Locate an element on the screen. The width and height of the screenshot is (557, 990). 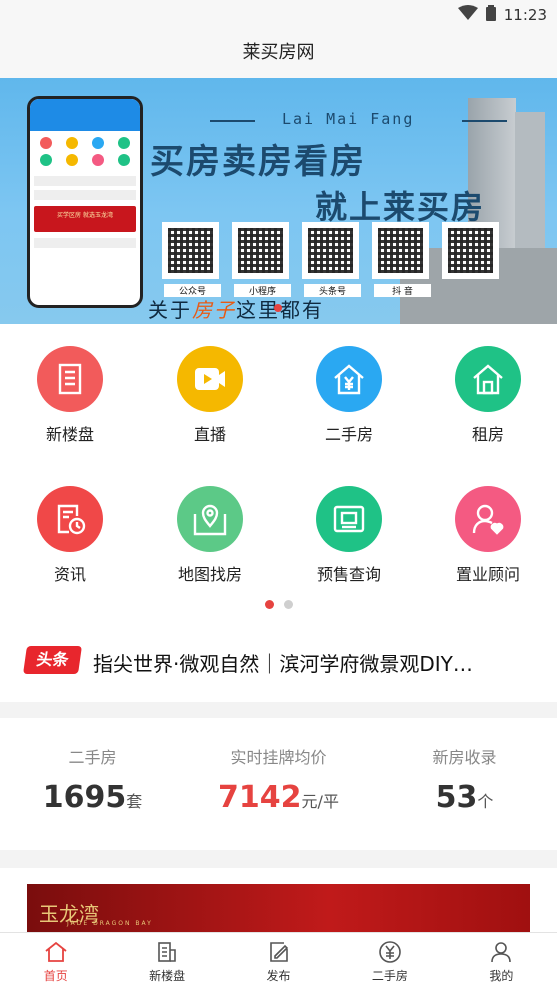
tab-home: 首页 is located at coordinates (55, 961).